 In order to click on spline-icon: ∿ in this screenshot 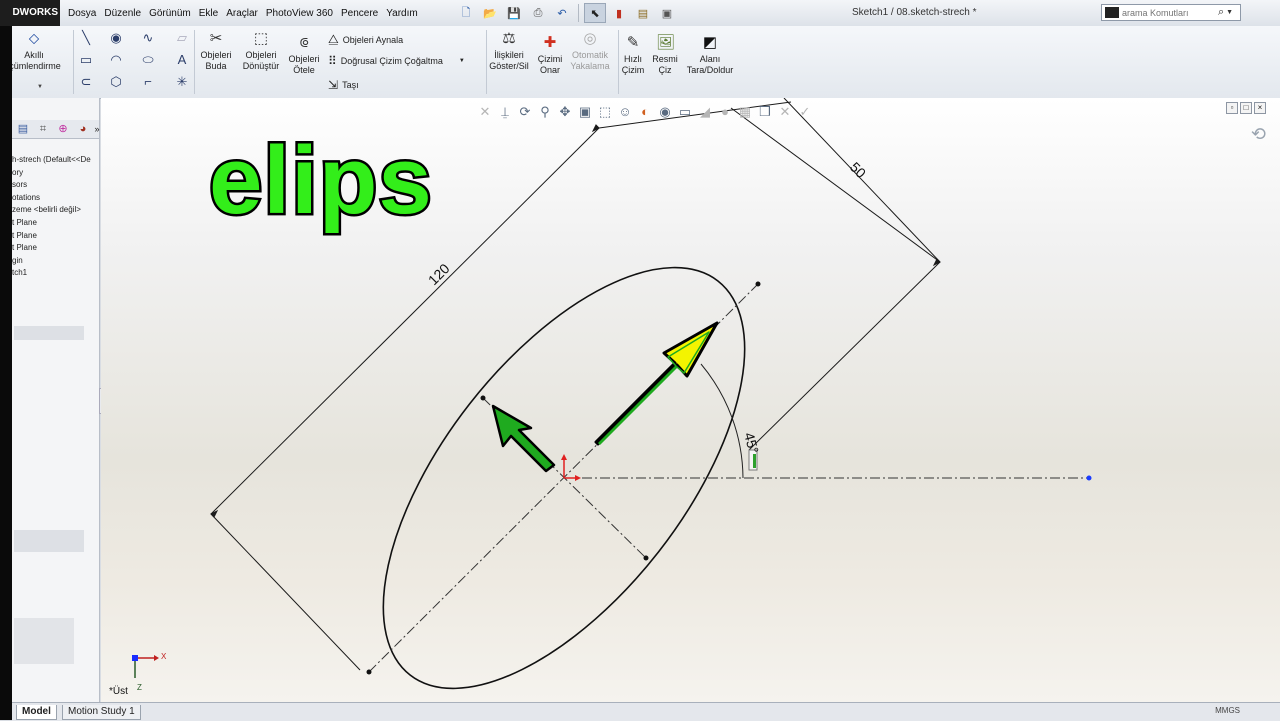, I will do `click(148, 38)`.